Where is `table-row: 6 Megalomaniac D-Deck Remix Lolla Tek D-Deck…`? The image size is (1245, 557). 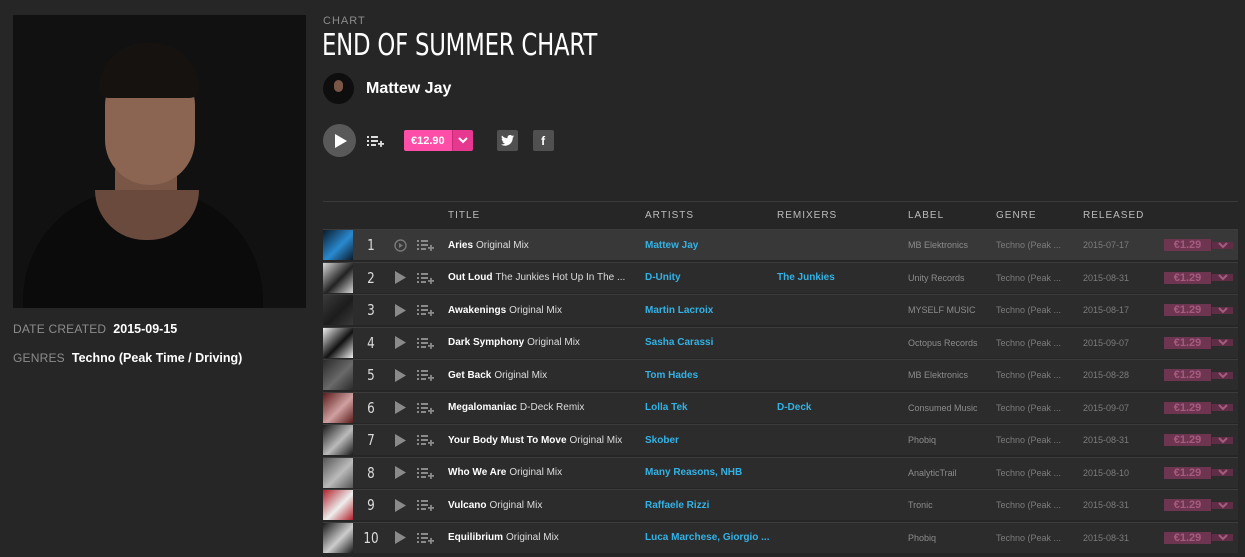
table-row: 6 Megalomaniac D-Deck Remix Lolla Tek D-Deck… is located at coordinates (780, 407).